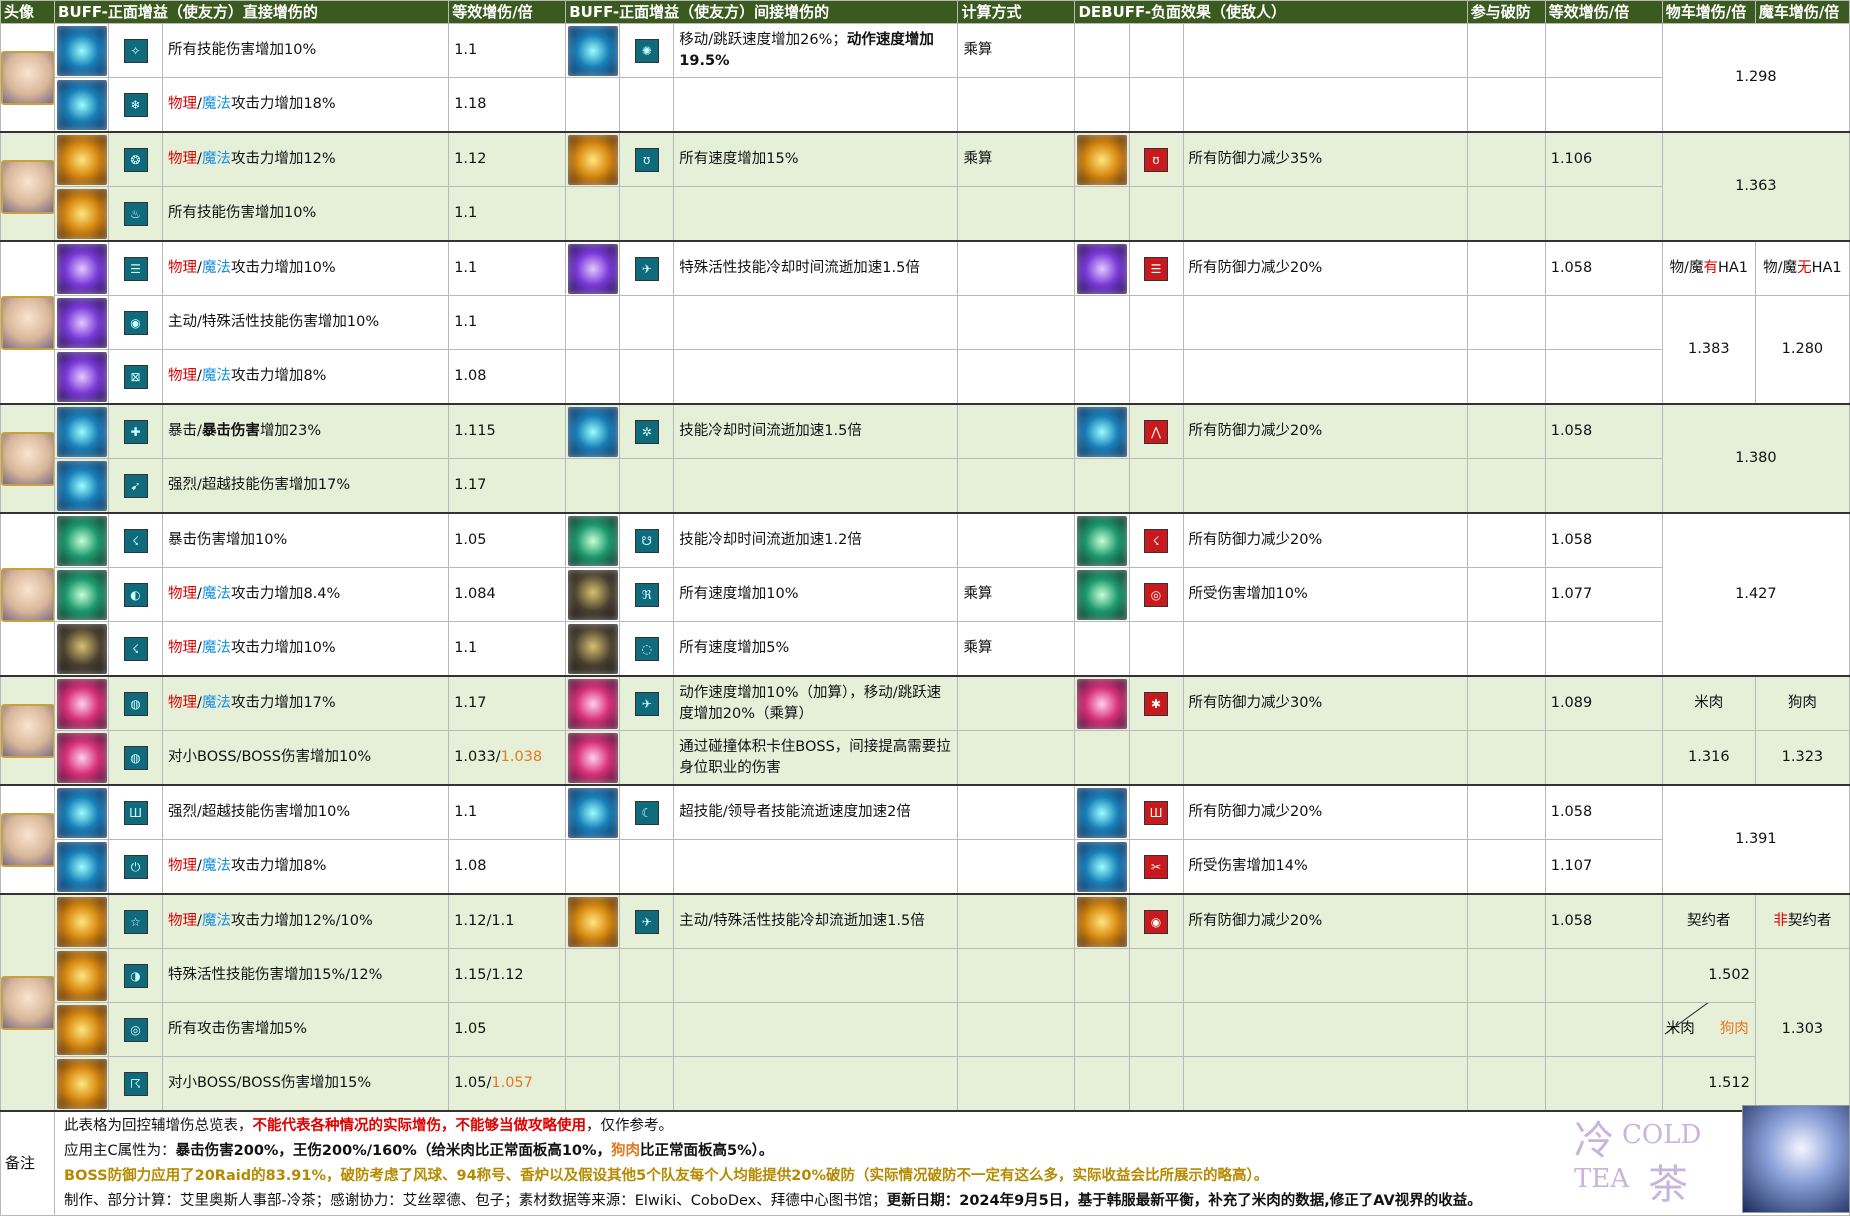 Image resolution: width=1850 pixels, height=1216 pixels. I want to click on table-row: ❄ 物理/魔法攻击力增加18% 1.18, so click(925, 105).